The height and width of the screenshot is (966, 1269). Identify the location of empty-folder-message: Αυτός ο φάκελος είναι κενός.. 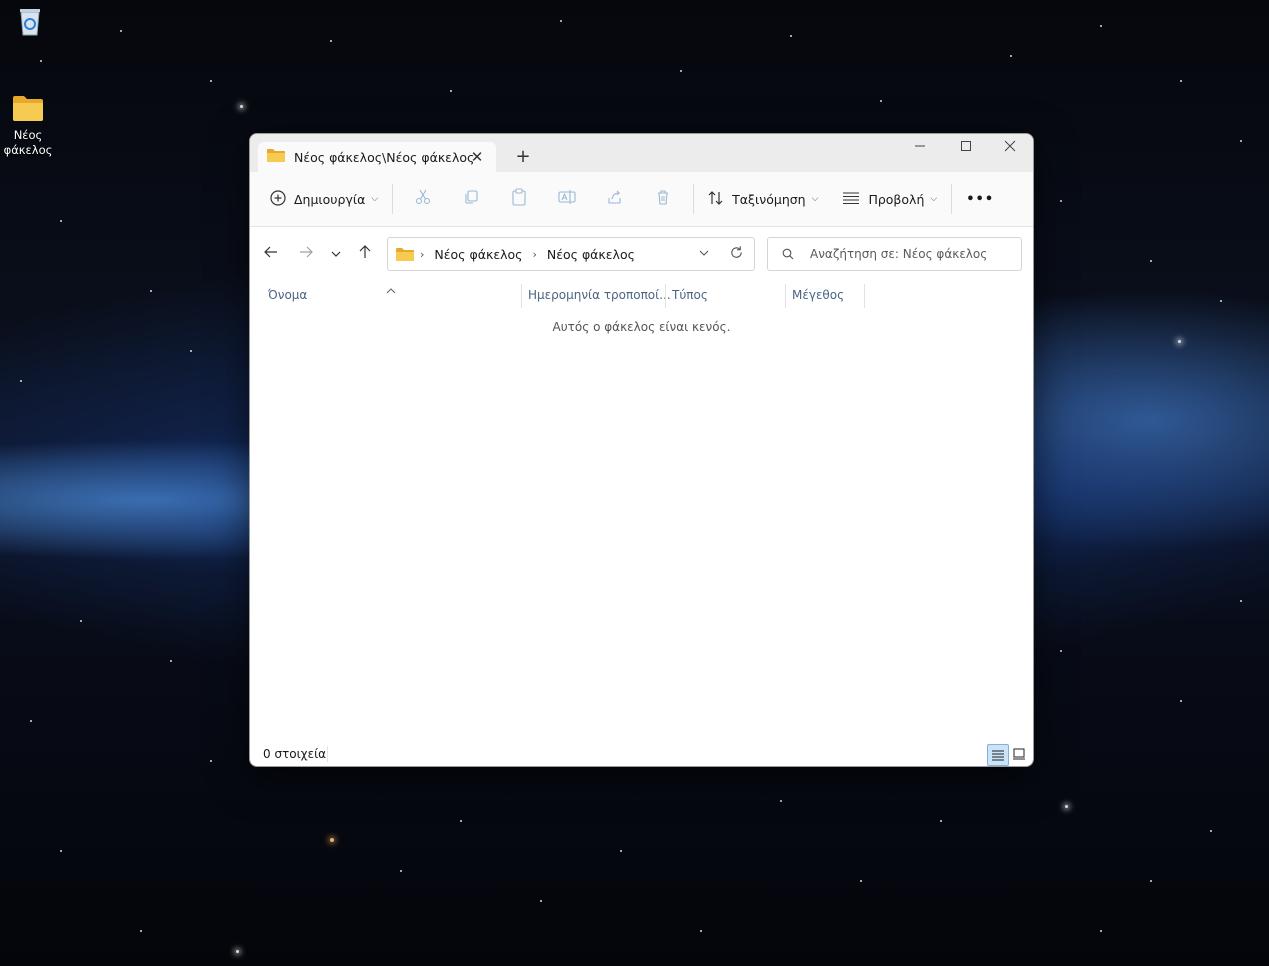
(641, 327).